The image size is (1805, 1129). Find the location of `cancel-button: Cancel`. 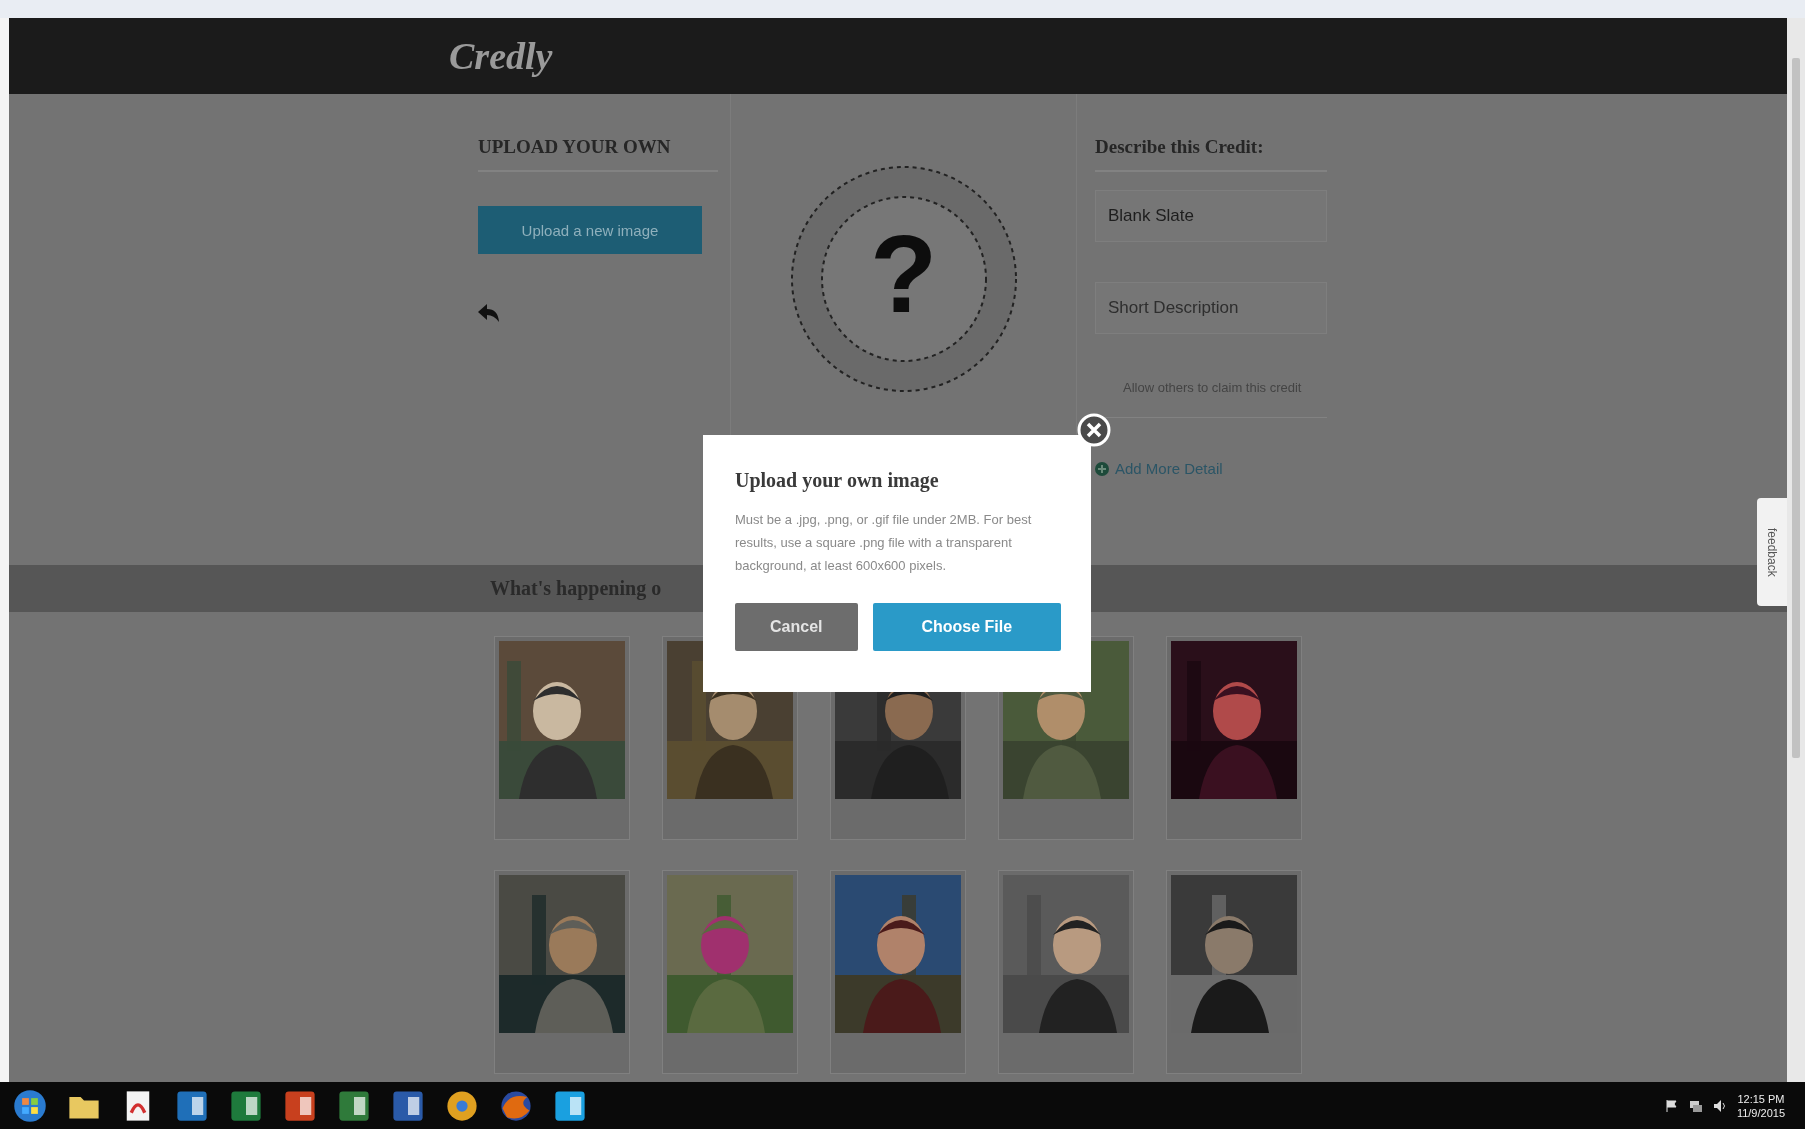

cancel-button: Cancel is located at coordinates (796, 627).